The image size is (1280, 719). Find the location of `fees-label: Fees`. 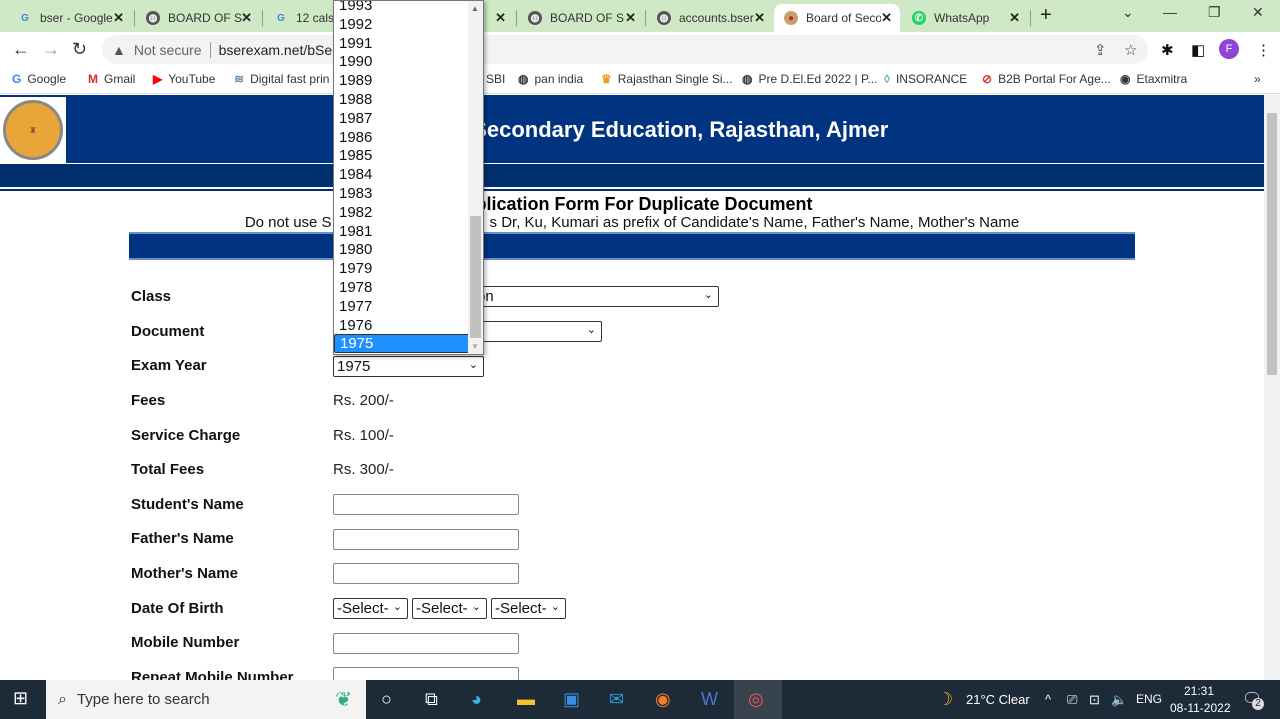

fees-label: Fees is located at coordinates (148, 400).